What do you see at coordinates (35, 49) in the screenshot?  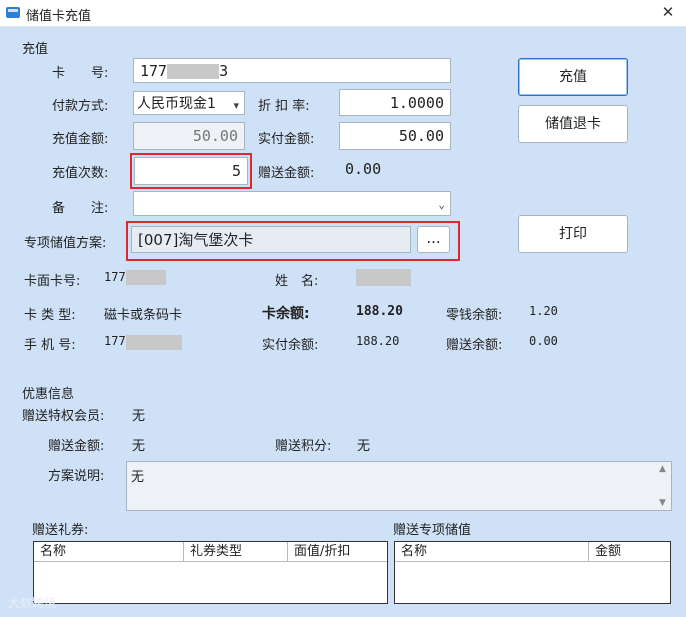 I see `section-recharge-title: 充值` at bounding box center [35, 49].